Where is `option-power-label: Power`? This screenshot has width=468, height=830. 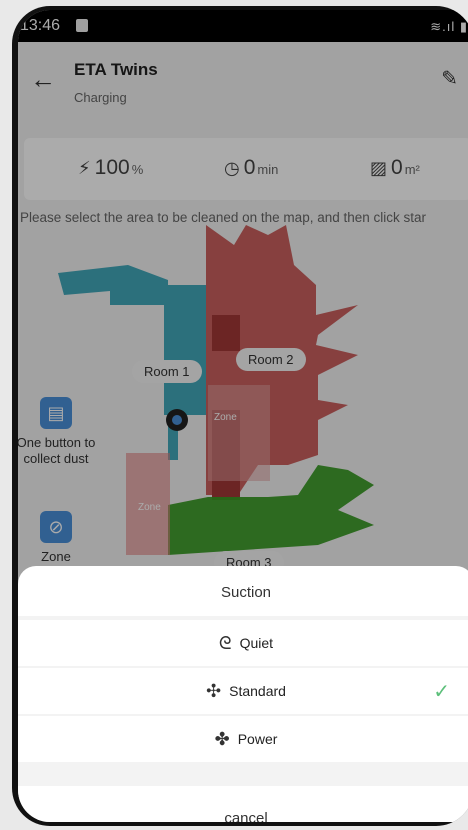
option-power-label: Power is located at coordinates (257, 739).